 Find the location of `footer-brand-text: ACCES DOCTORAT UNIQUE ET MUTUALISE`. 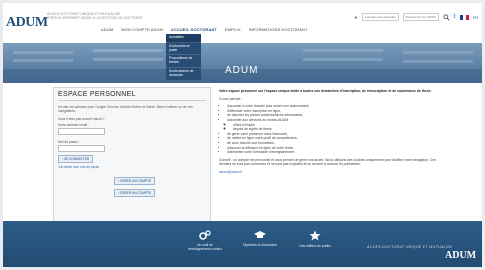

footer-brand-text: ACCES DOCTORAT UNIQUE ET MUTUALISE is located at coordinates (410, 247).